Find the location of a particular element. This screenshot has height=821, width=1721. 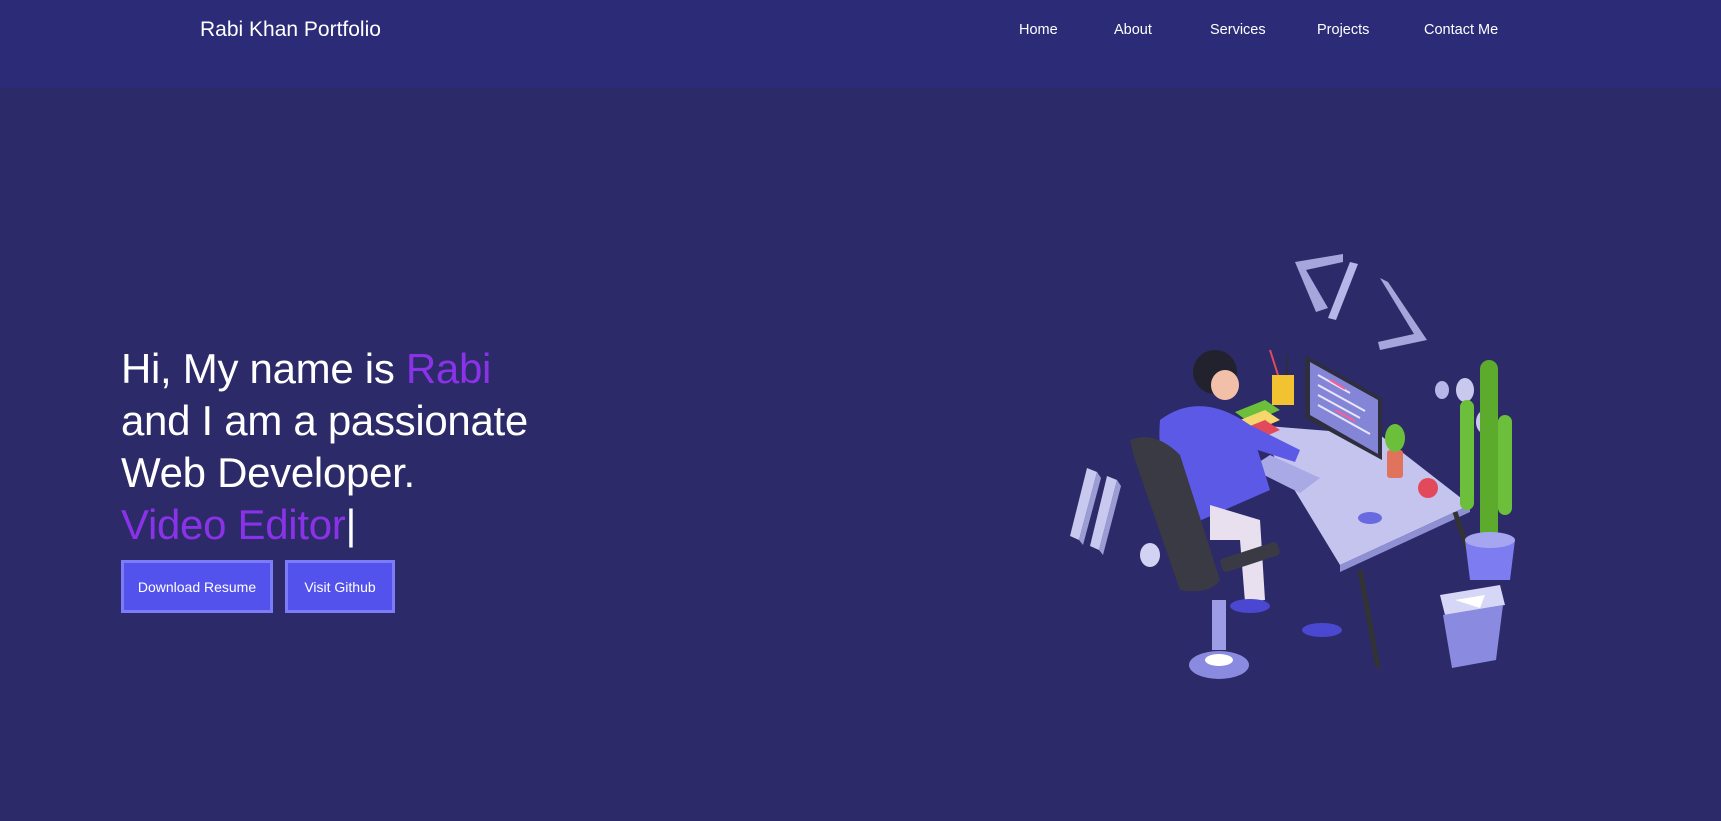

nav-link-about: About is located at coordinates (1133, 30).